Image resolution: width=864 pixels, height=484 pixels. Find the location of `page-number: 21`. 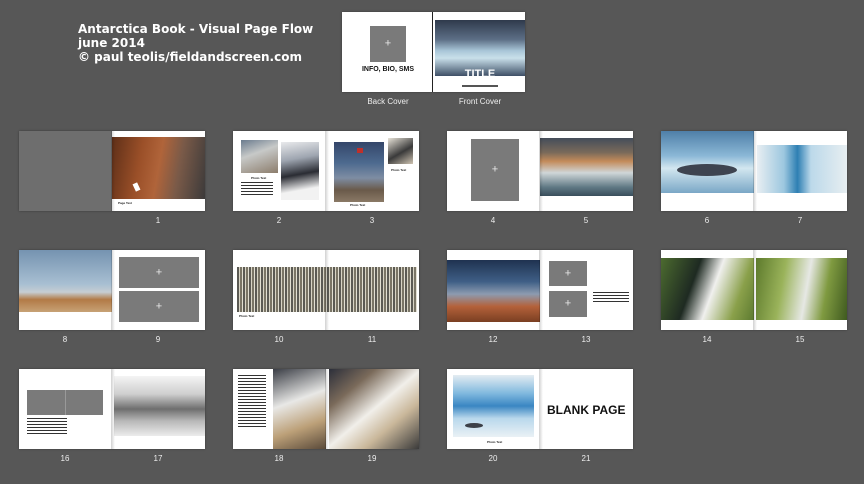

page-number: 21 is located at coordinates (586, 458).